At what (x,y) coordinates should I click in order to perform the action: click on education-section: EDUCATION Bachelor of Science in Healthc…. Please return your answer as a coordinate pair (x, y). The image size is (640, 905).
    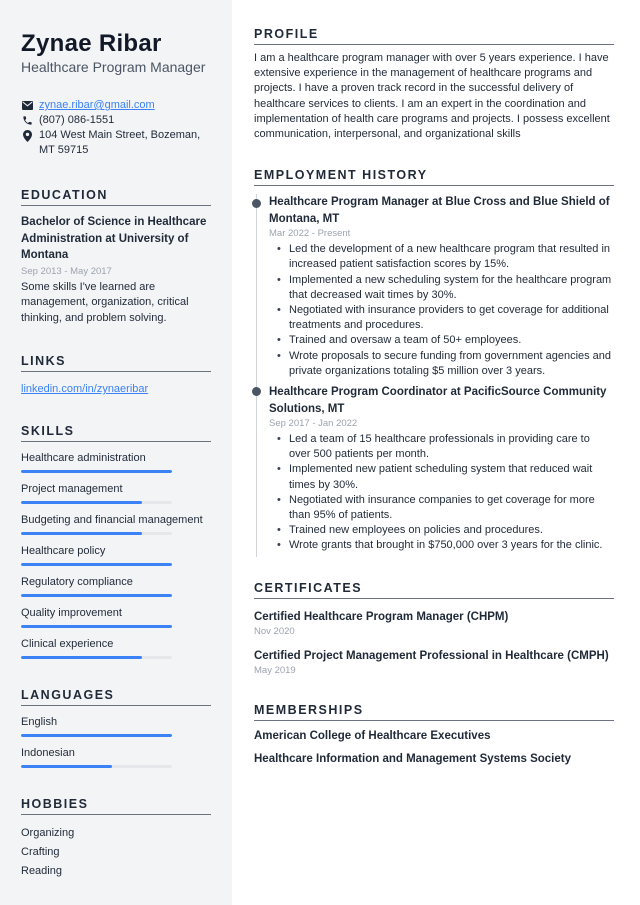
    Looking at the image, I should click on (116, 257).